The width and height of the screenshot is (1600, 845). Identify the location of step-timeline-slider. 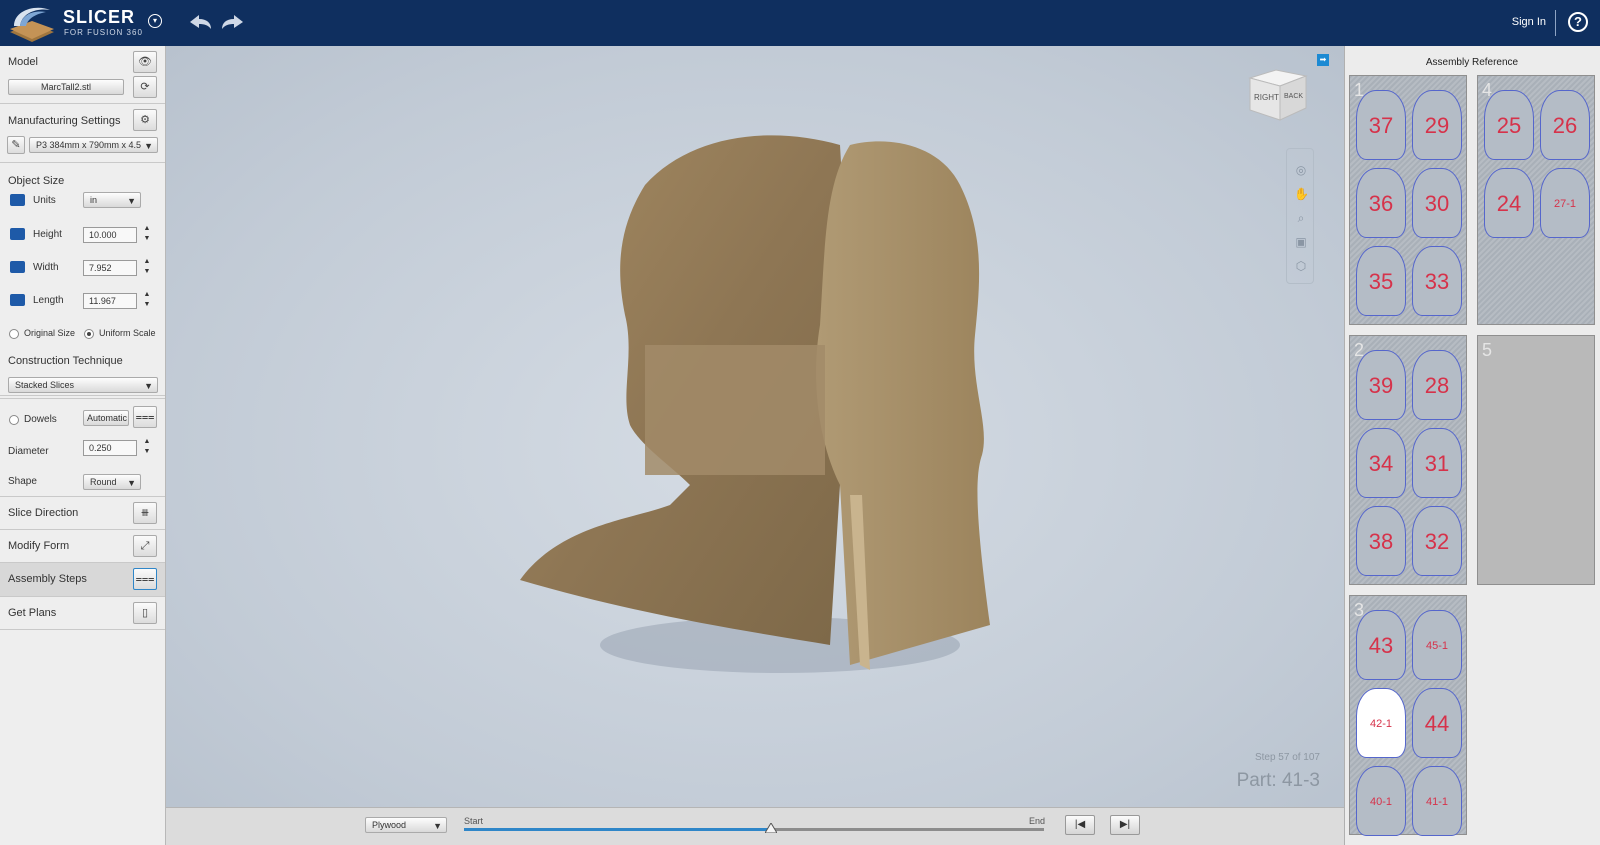
(754, 828).